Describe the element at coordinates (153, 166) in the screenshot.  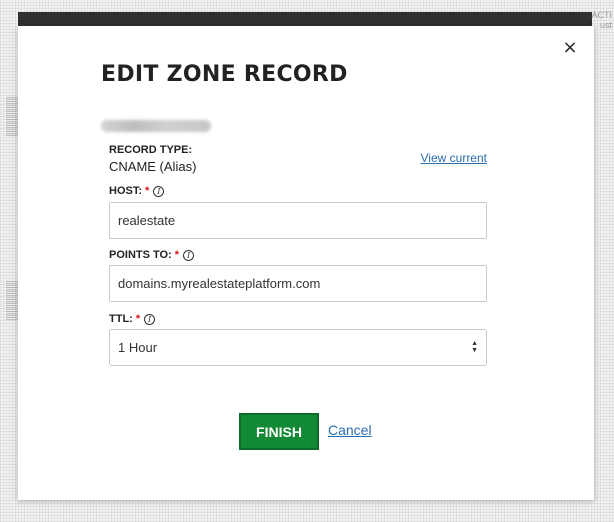
I see `record-type-value: CNAME (Alias)` at that location.